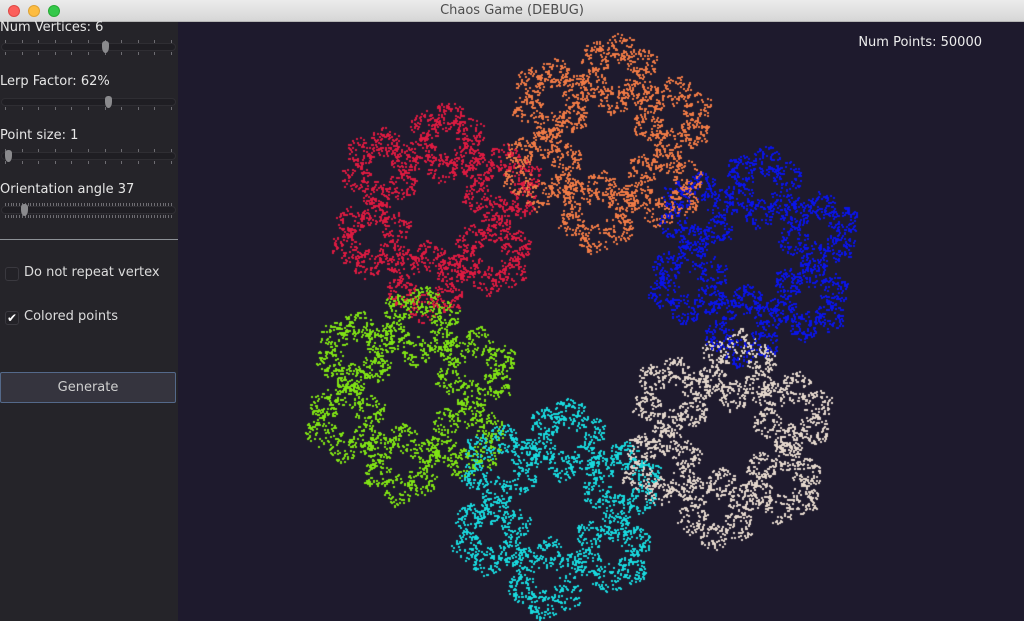  I want to click on title-bar: Chaos Game (DEBUG), so click(512, 11).